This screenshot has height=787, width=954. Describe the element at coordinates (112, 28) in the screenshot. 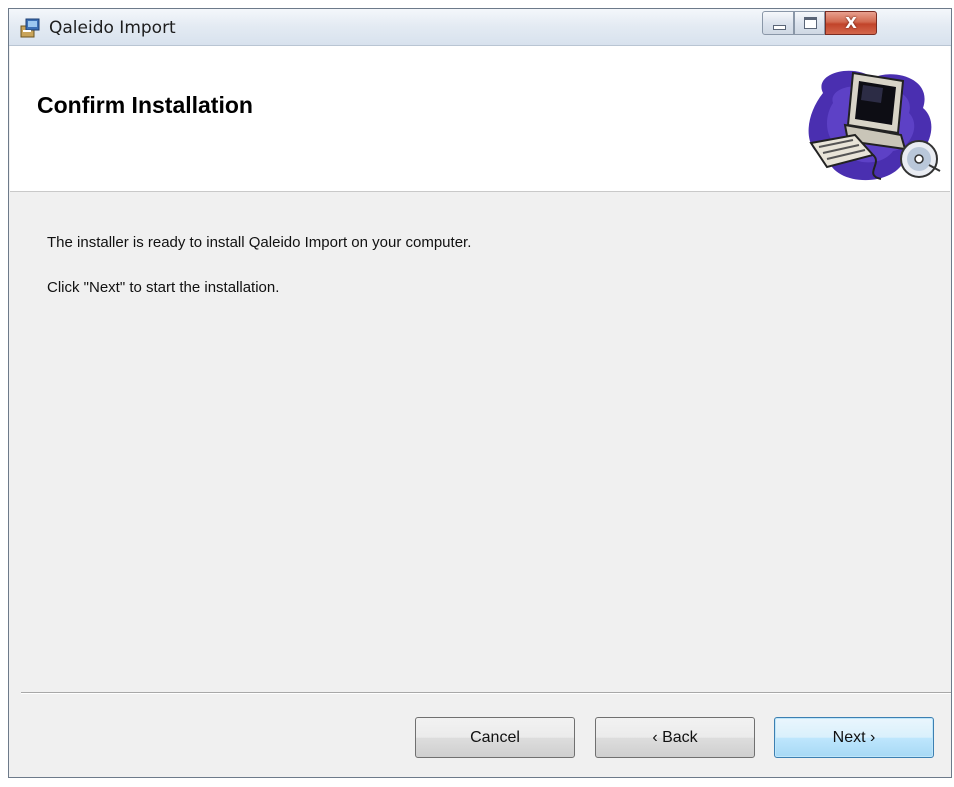

I see `window-title: Qaleido Import` at that location.